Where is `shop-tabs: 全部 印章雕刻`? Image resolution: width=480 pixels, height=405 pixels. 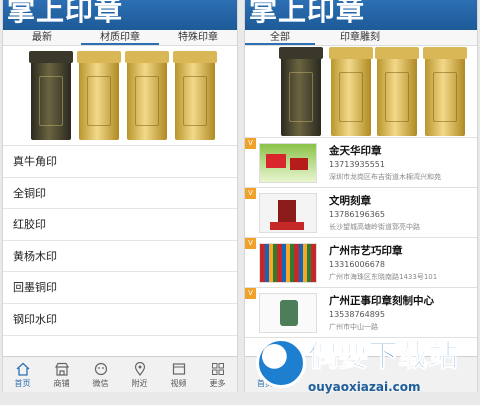
shop-tabs: 全部 印章雕刻 is located at coordinates (361, 38).